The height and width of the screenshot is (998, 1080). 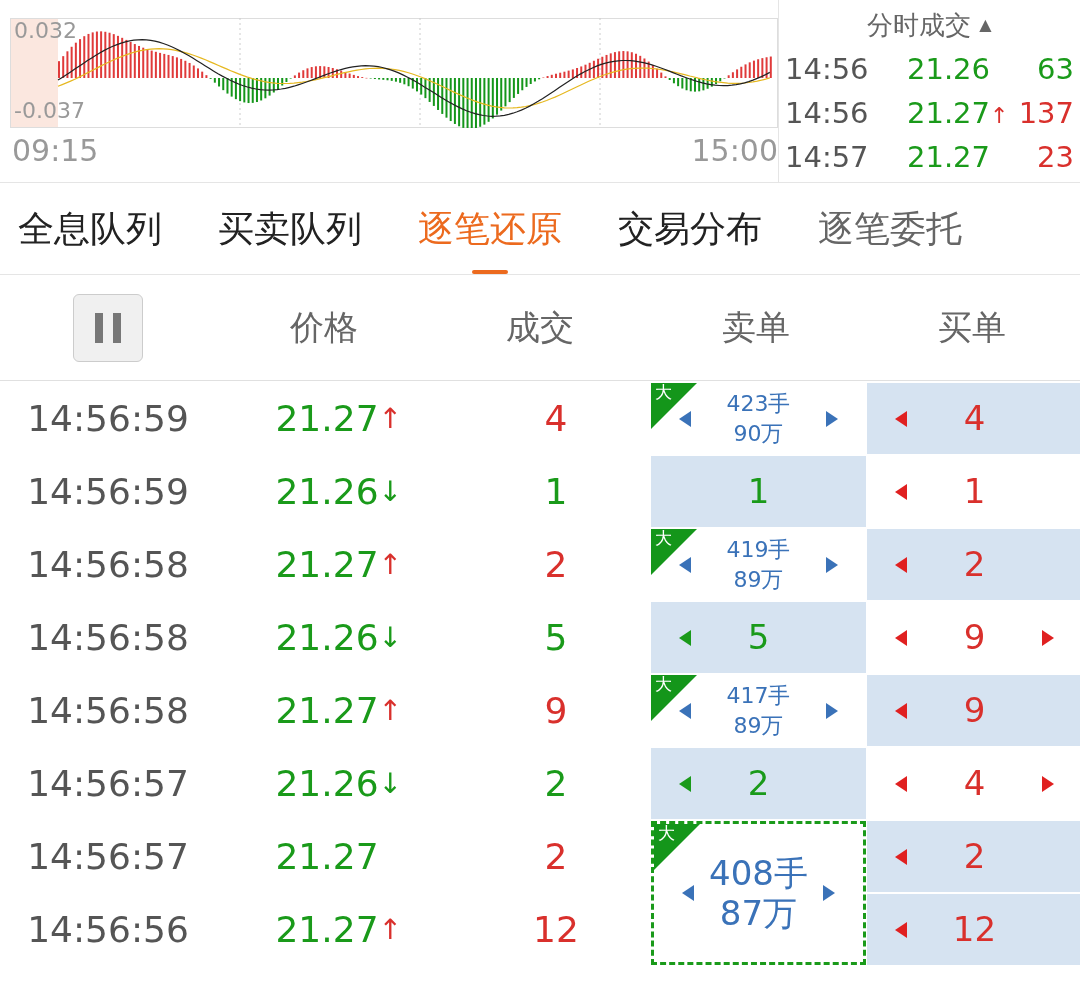 I want to click on trade-volume: 137, so click(x=1045, y=114).